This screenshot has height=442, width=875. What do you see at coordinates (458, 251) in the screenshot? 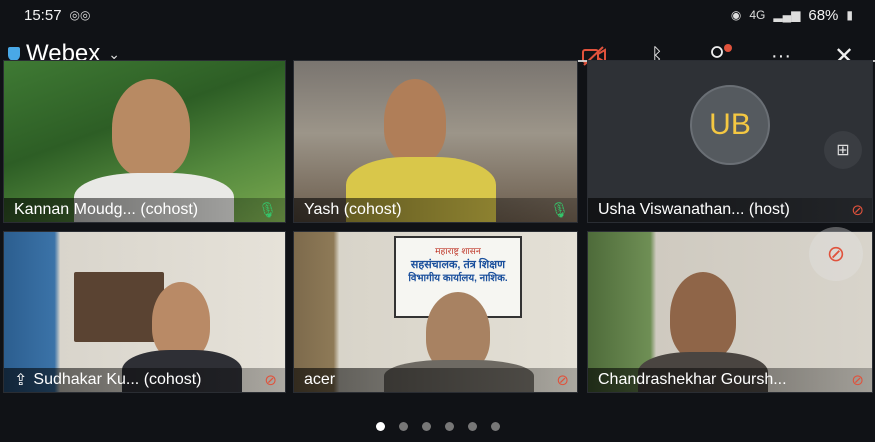
I see `sign-line-1: महाराष्ट्र शासन` at bounding box center [458, 251].